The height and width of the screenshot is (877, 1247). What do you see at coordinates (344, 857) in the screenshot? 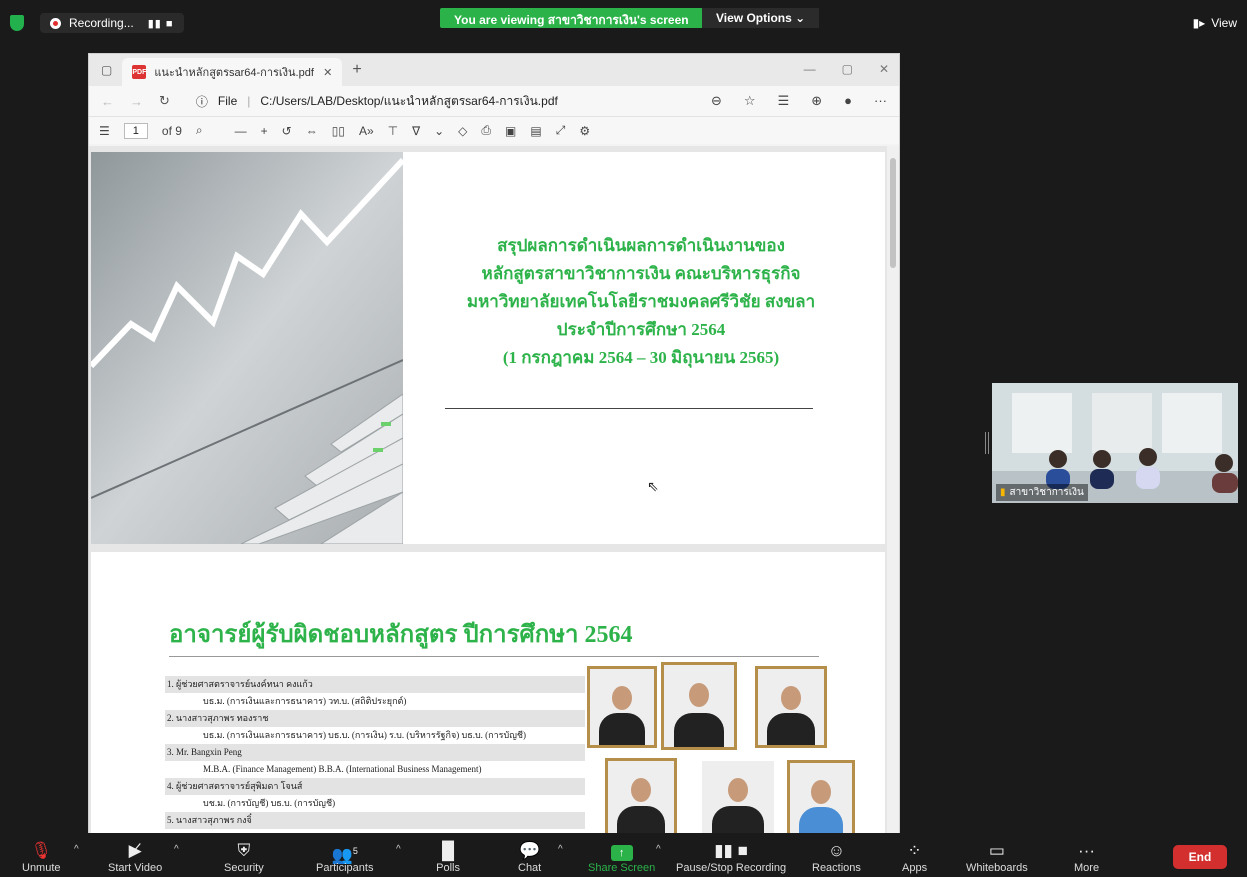
I see `participants-button: 👥5 Participants` at bounding box center [344, 857].